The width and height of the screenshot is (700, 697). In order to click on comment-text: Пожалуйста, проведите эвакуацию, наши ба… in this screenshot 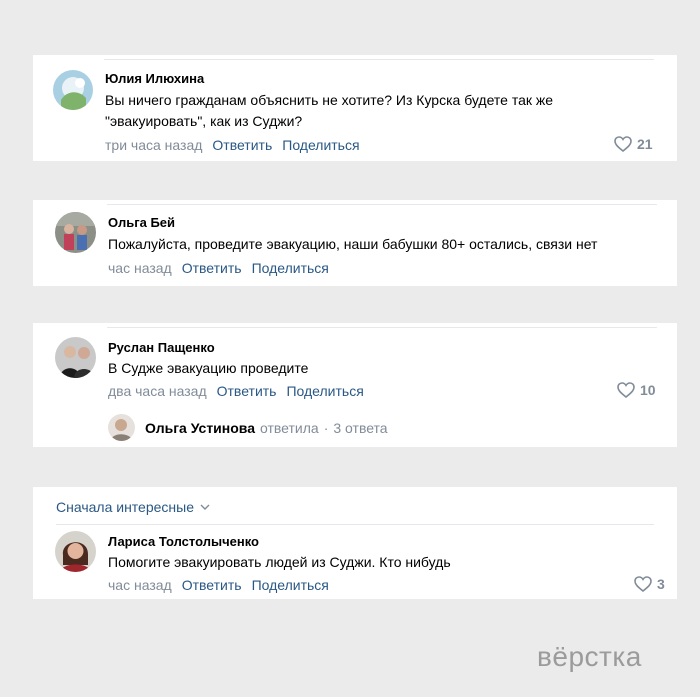, I will do `click(353, 244)`.